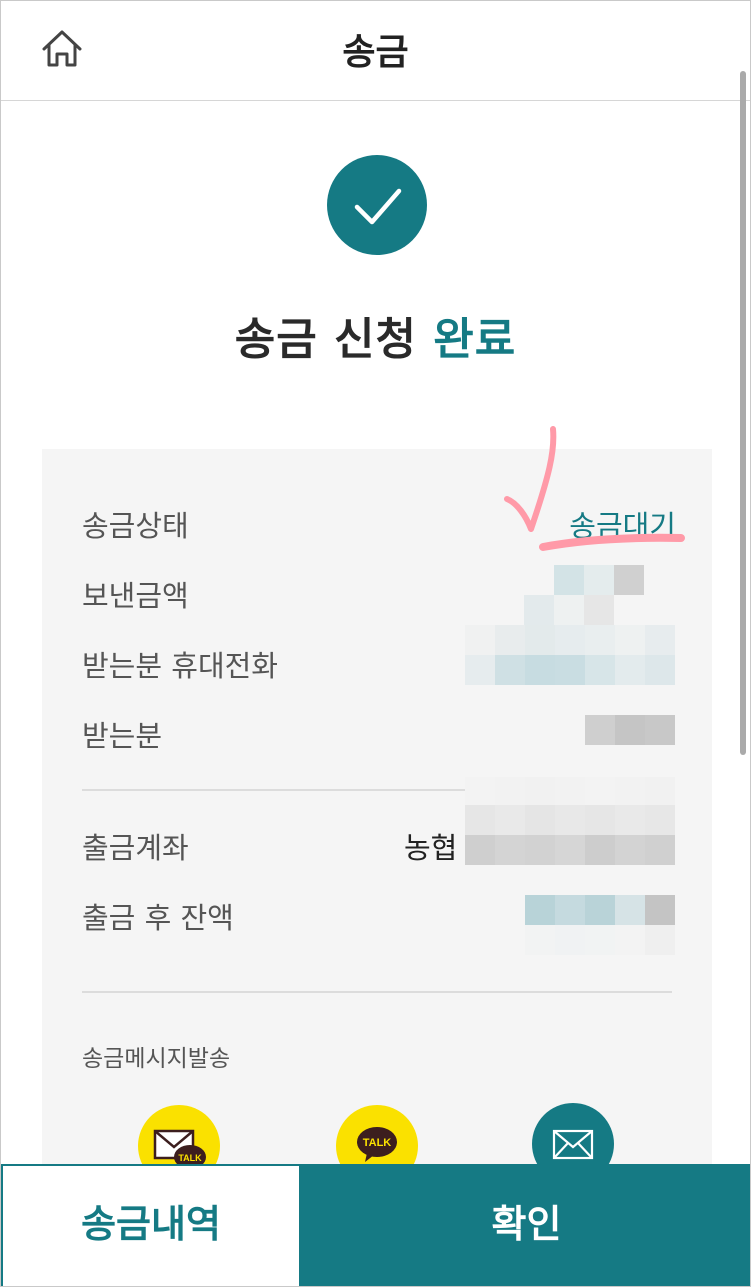 This screenshot has width=751, height=1287. I want to click on account-redacted-top, so click(570, 791).